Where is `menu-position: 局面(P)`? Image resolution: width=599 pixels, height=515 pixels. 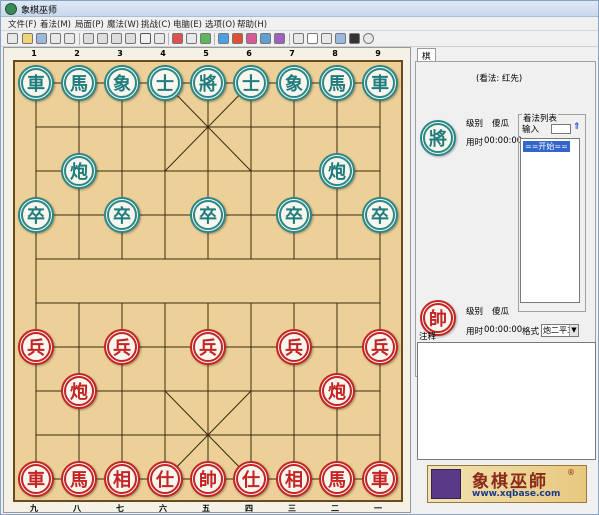
menu-position: 局面(P) is located at coordinates (89, 24).